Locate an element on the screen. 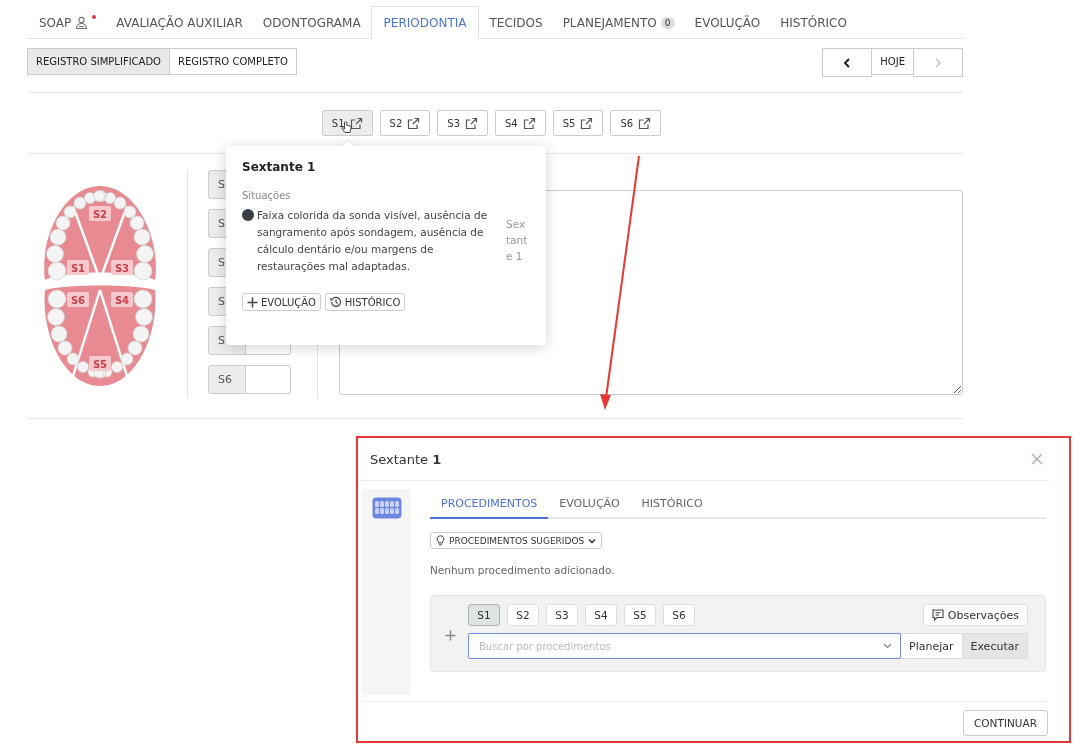 Image resolution: width=1089 pixels, height=746 pixels. sextant-chip: S1 is located at coordinates (484, 615).